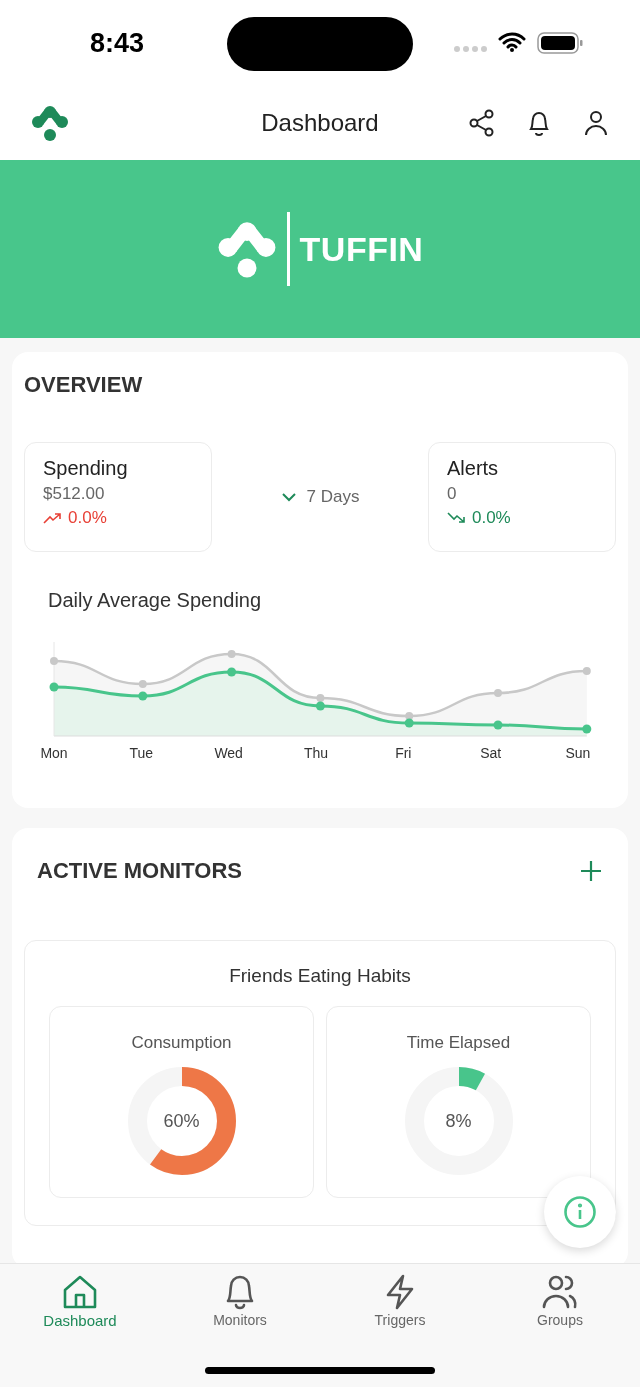 The image size is (640, 1387). Describe the element at coordinates (54, 753) in the screenshot. I see `axis-label: Mon` at that location.